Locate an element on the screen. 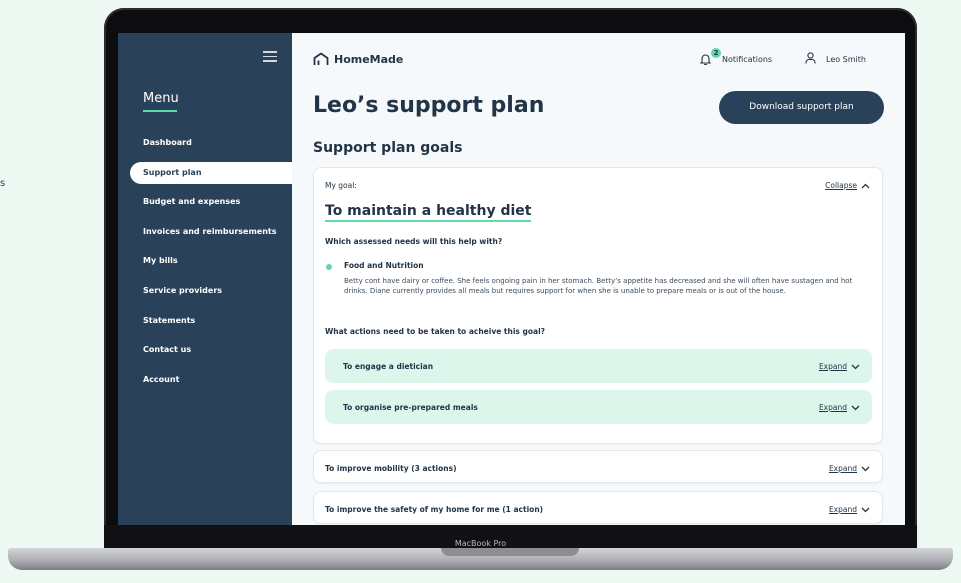 The height and width of the screenshot is (583, 961). user-icon is located at coordinates (810, 58).